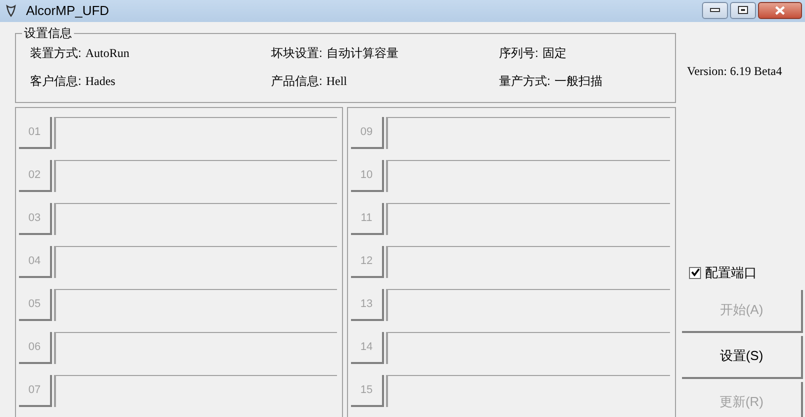  I want to click on maximize-button, so click(743, 10).